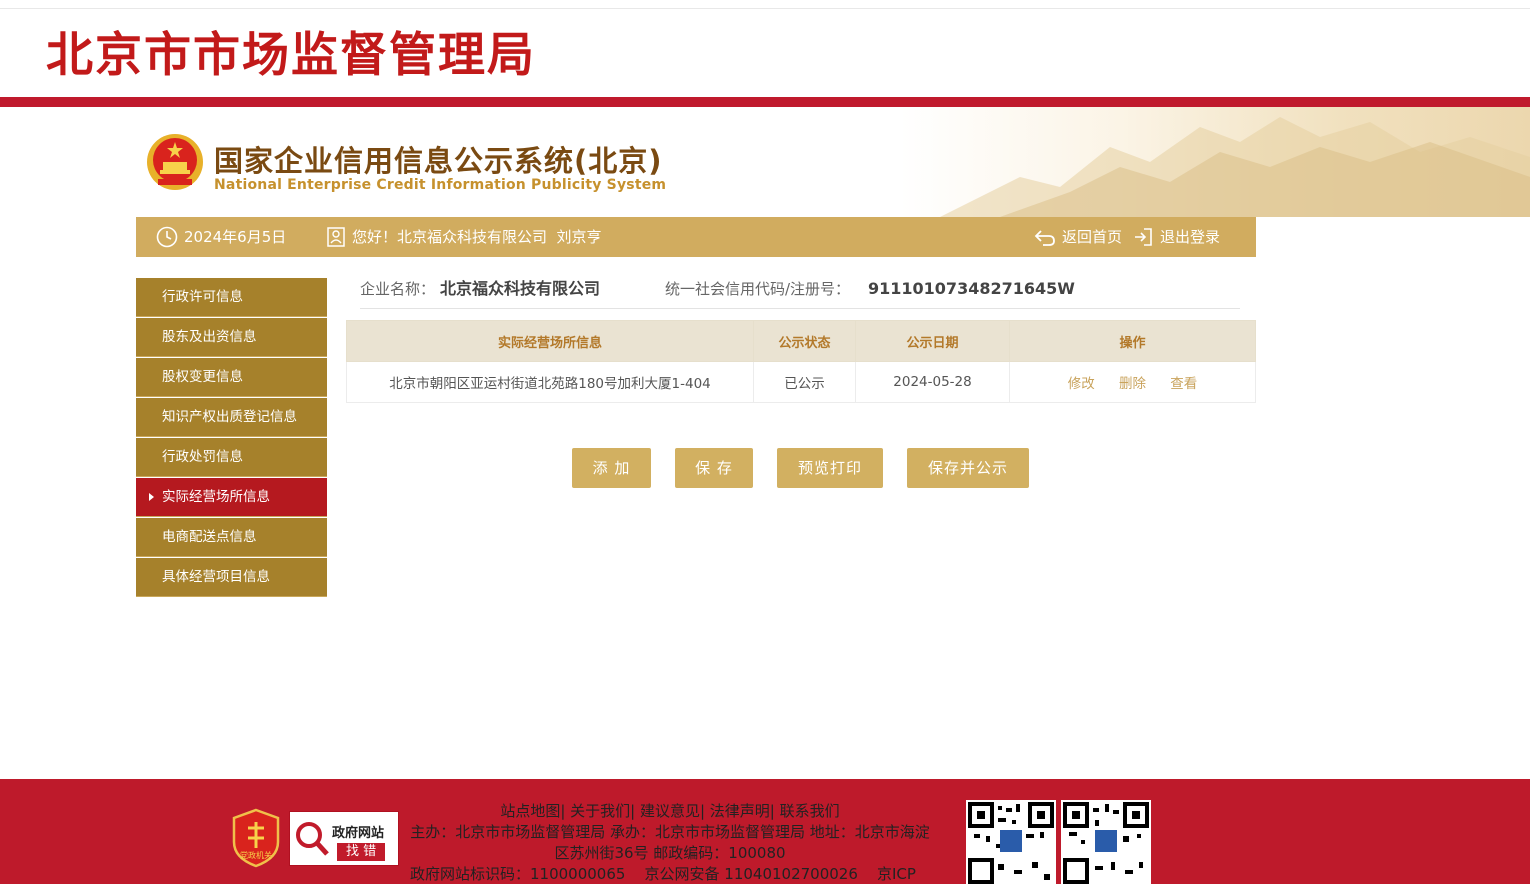  I want to click on return-icon, so click(1044, 238).